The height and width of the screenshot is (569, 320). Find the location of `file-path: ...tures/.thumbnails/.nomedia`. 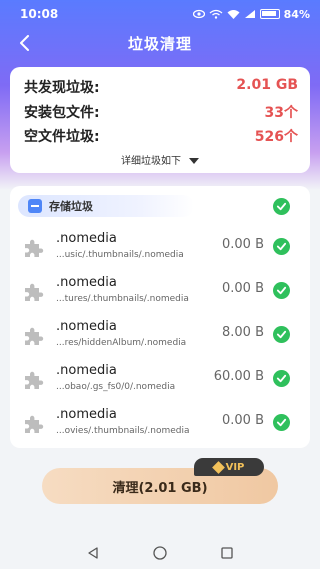

file-path: ...tures/.thumbnails/.nomedia is located at coordinates (122, 299).